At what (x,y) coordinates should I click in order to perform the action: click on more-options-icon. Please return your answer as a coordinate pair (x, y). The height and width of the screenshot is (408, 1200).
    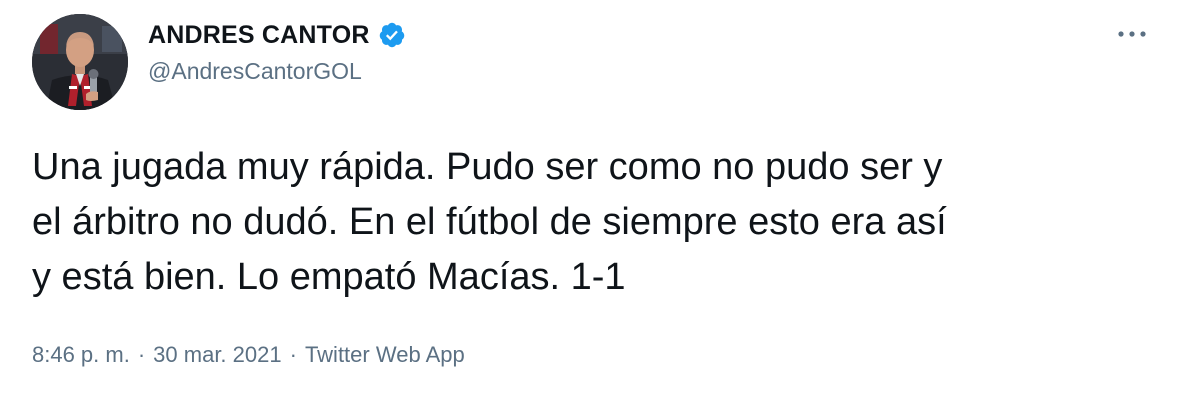
    Looking at the image, I should click on (1132, 34).